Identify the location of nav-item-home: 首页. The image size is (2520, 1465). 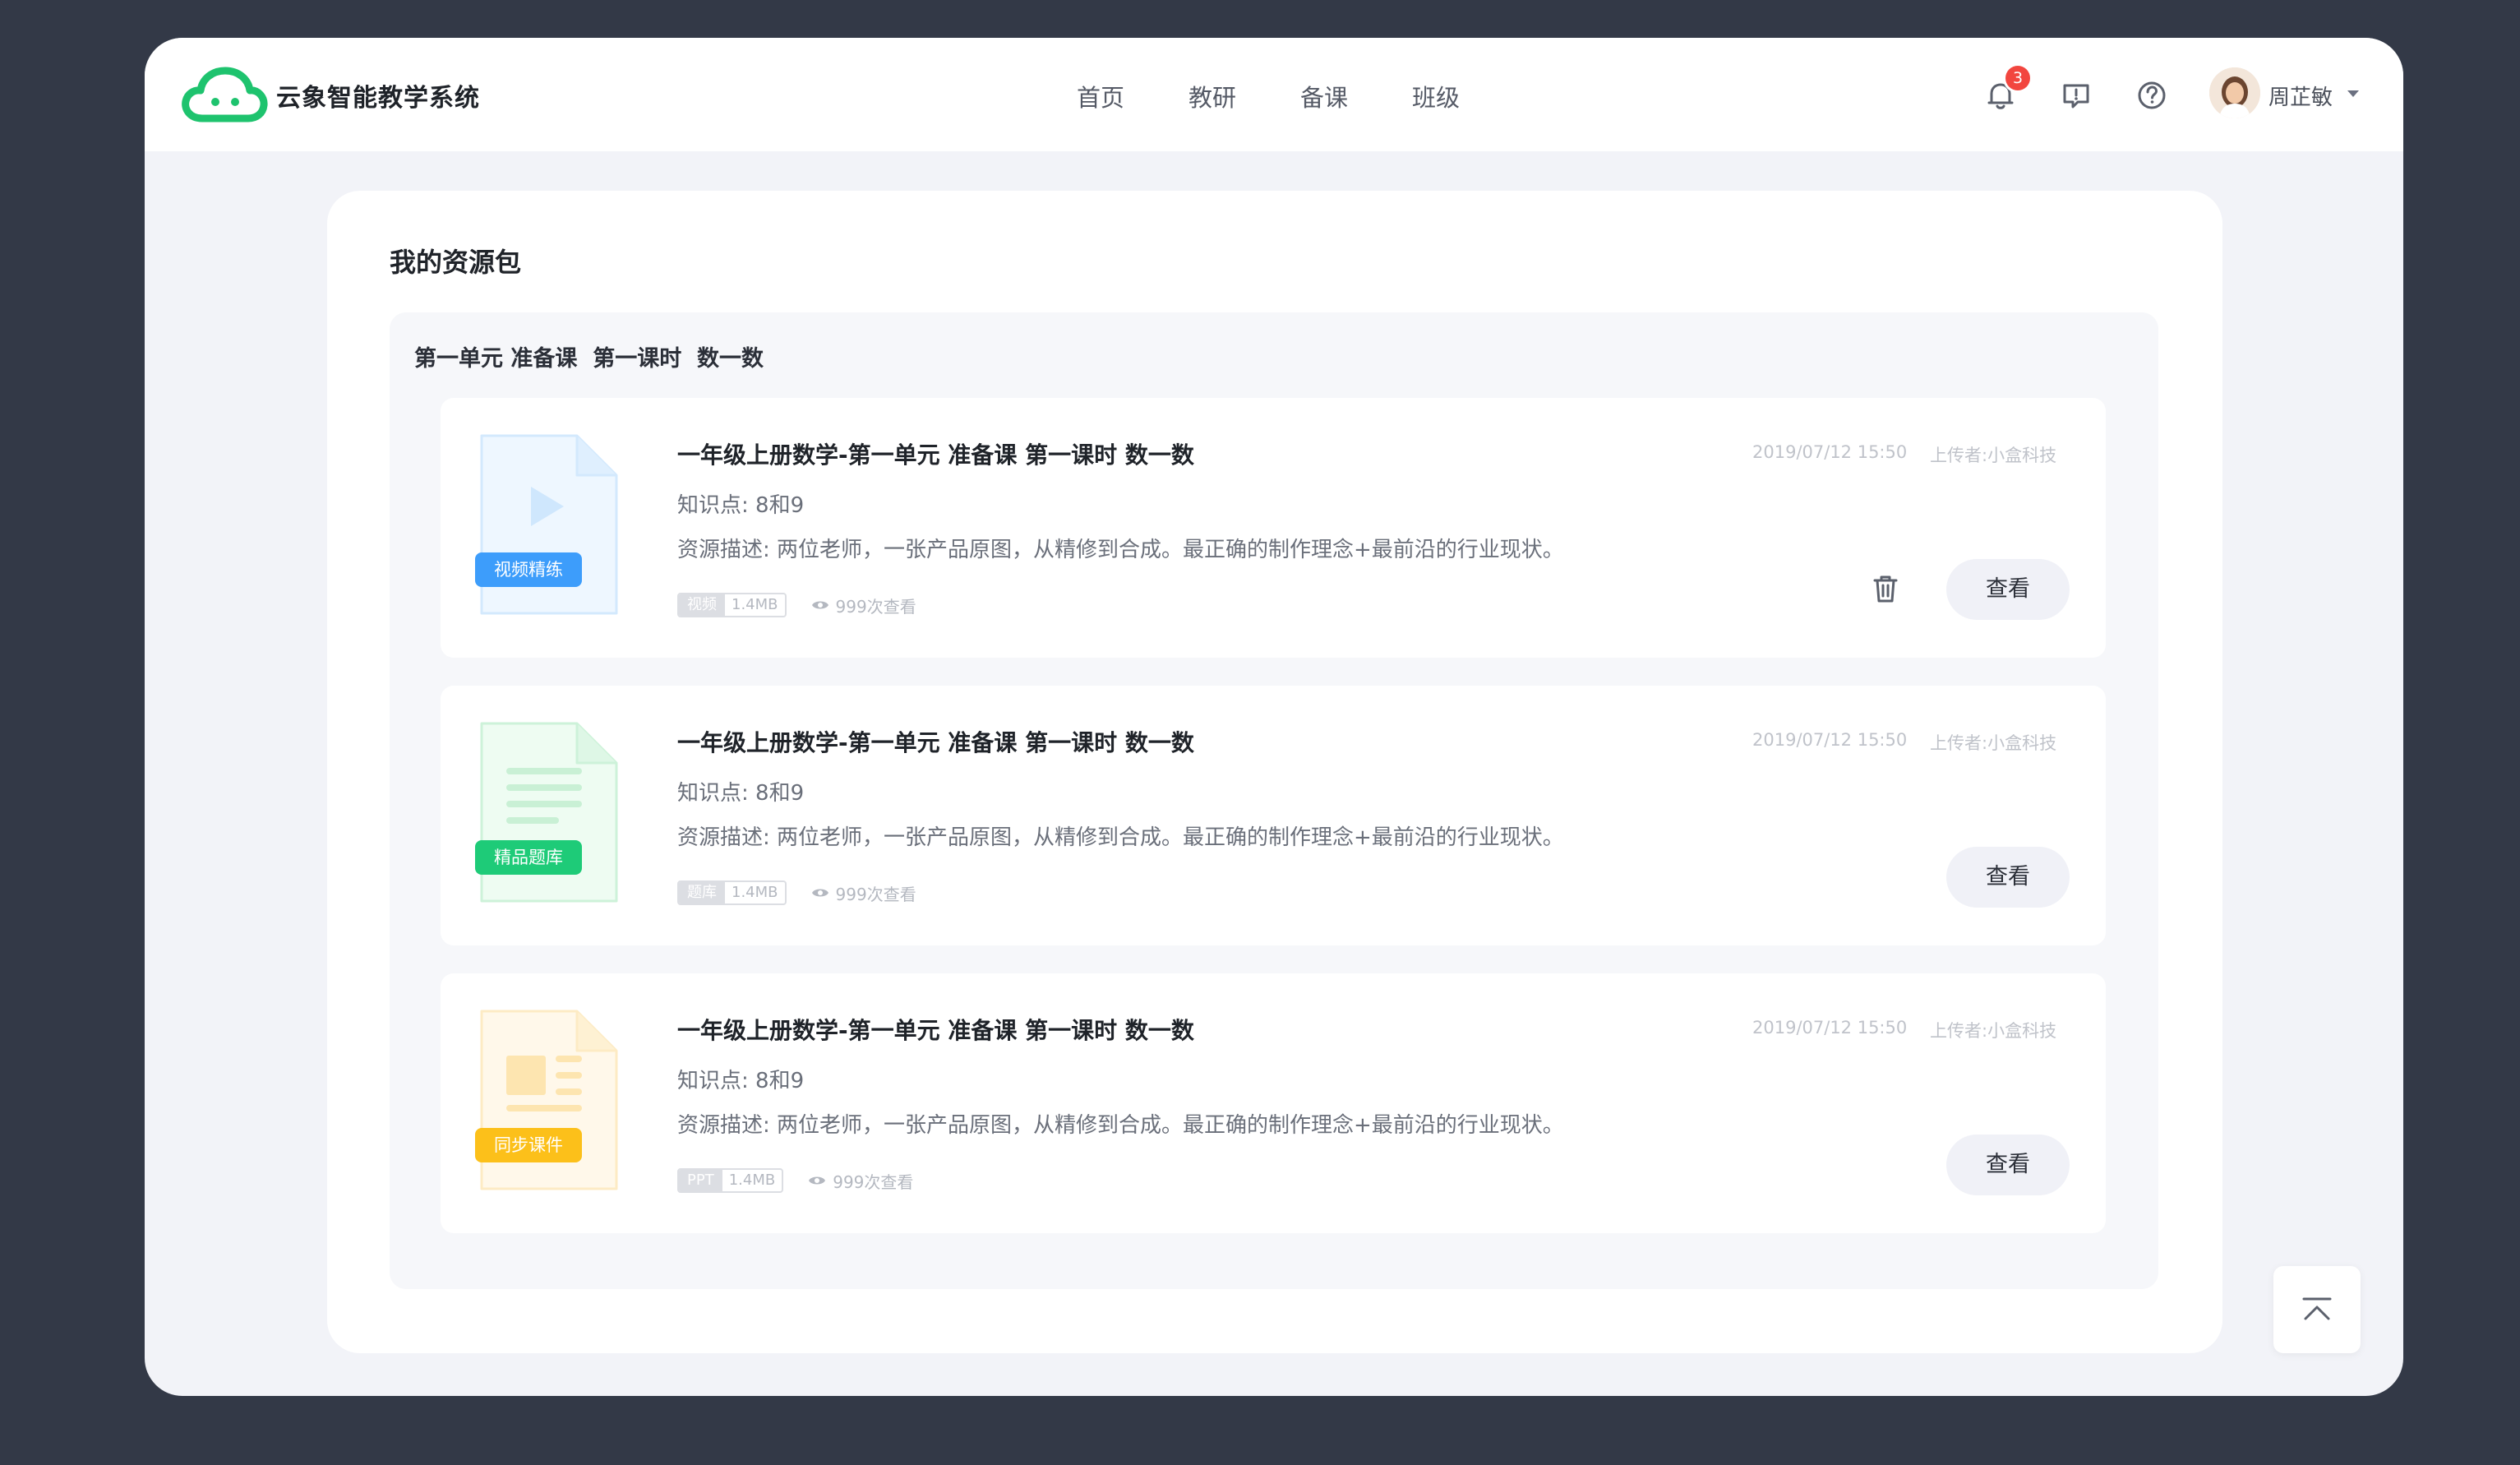
(1100, 96).